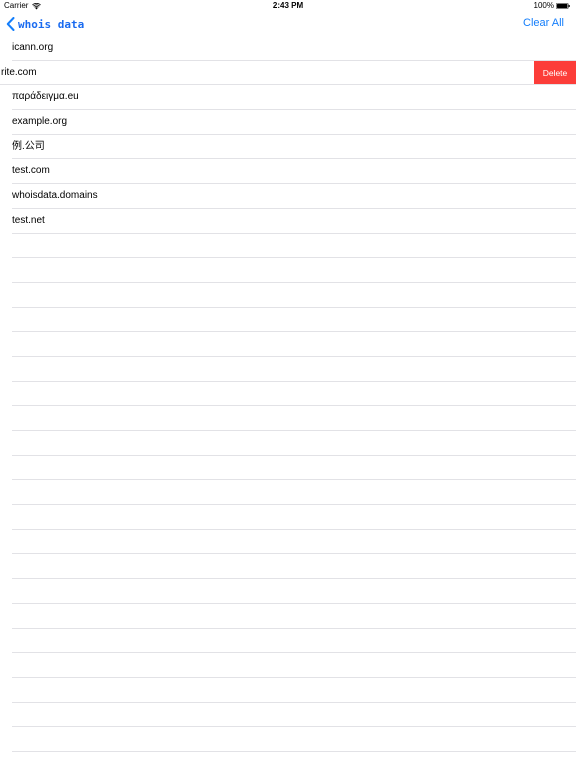  I want to click on status-bar: Carrier 2:43 PM 100%, so click(288, 6).